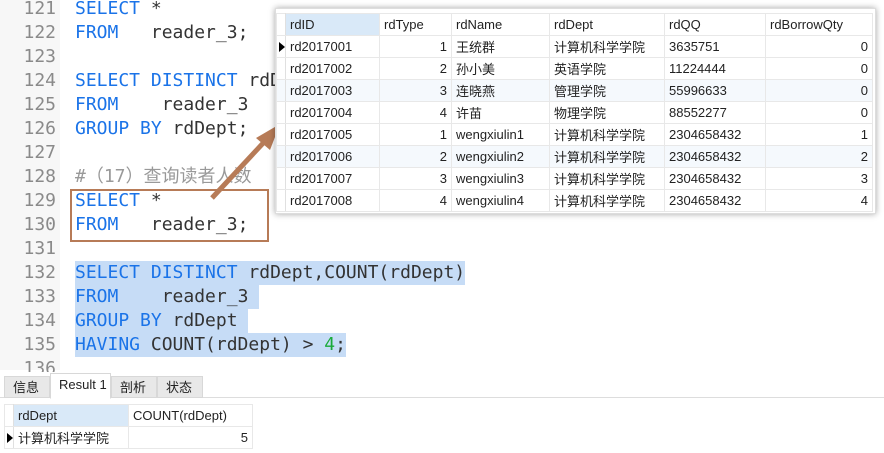 The height and width of the screenshot is (453, 884). I want to click on table-cell: rd2017005, so click(332, 134).